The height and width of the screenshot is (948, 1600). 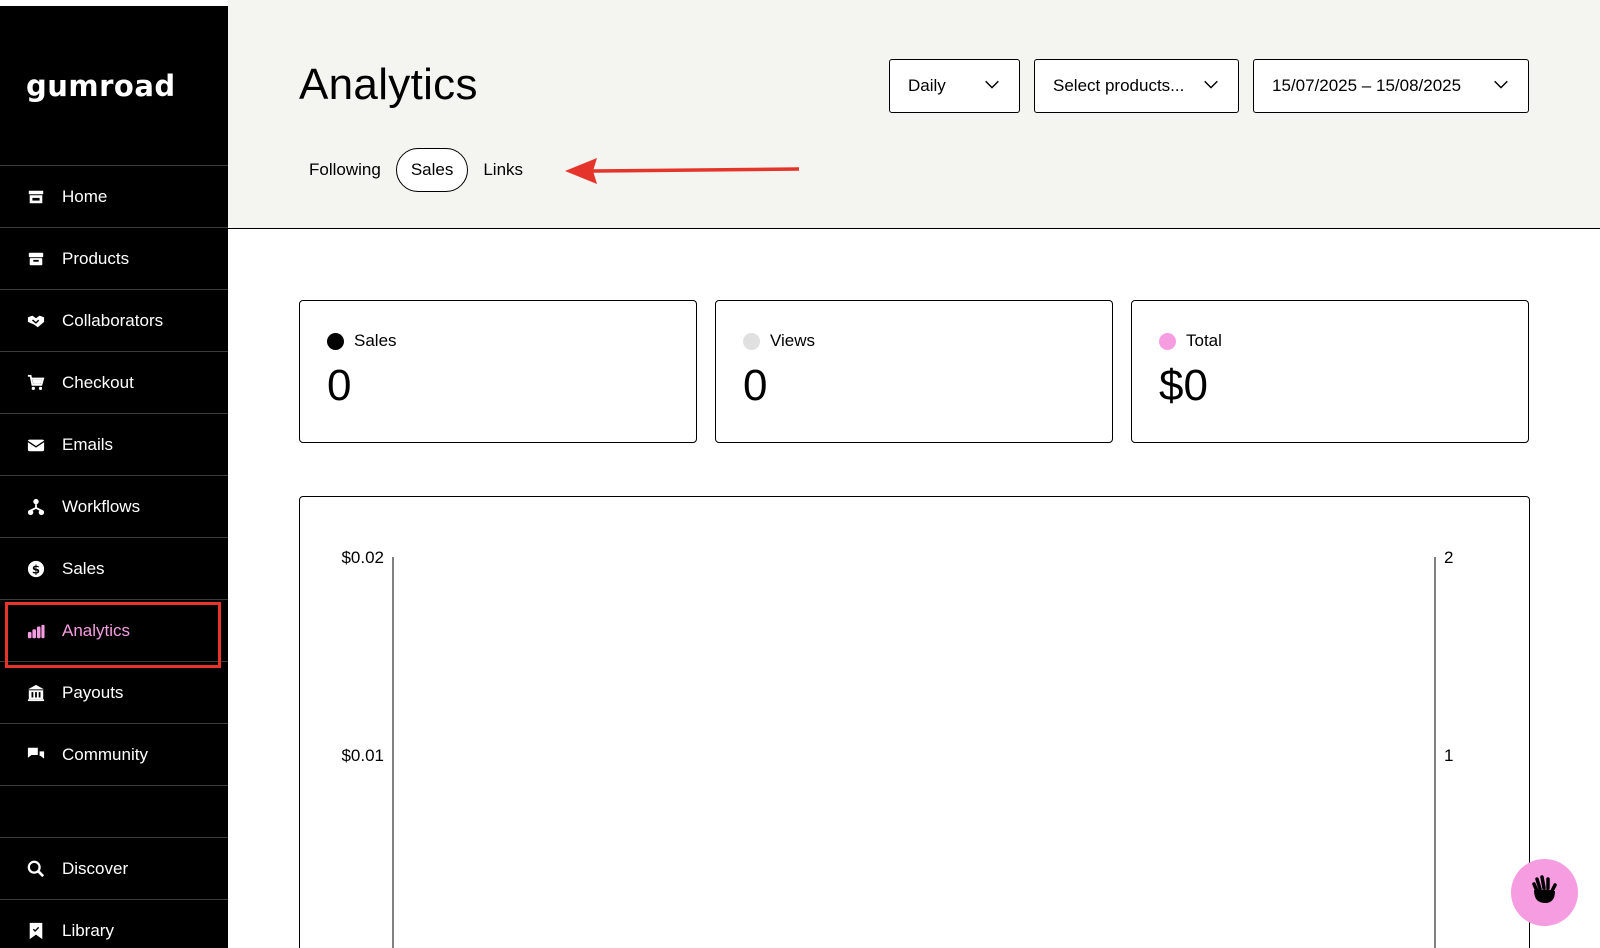 I want to click on sidebar-item-home: Home, so click(x=114, y=197).